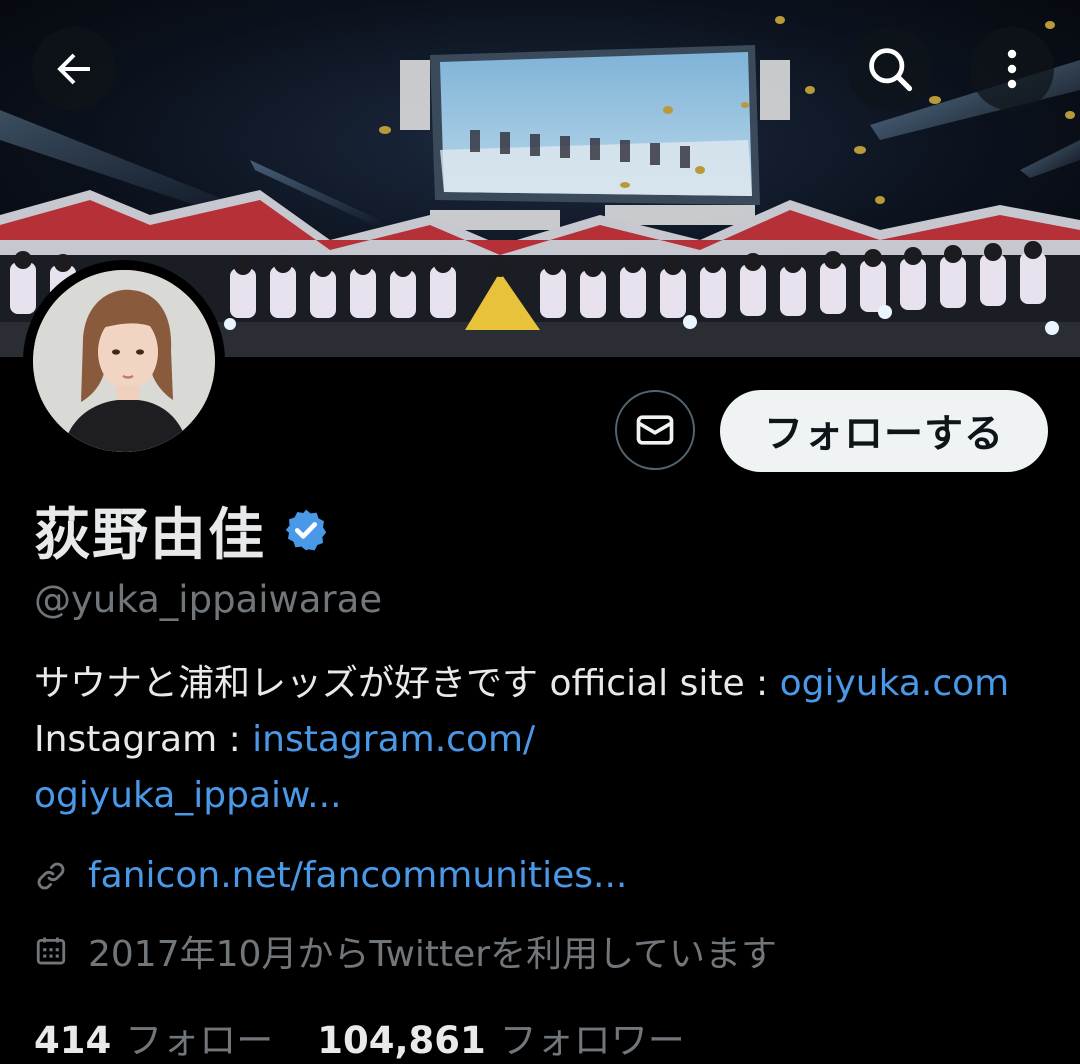 The width and height of the screenshot is (1080, 1064). What do you see at coordinates (150, 535) in the screenshot?
I see `display-name: 荻野由佳` at bounding box center [150, 535].